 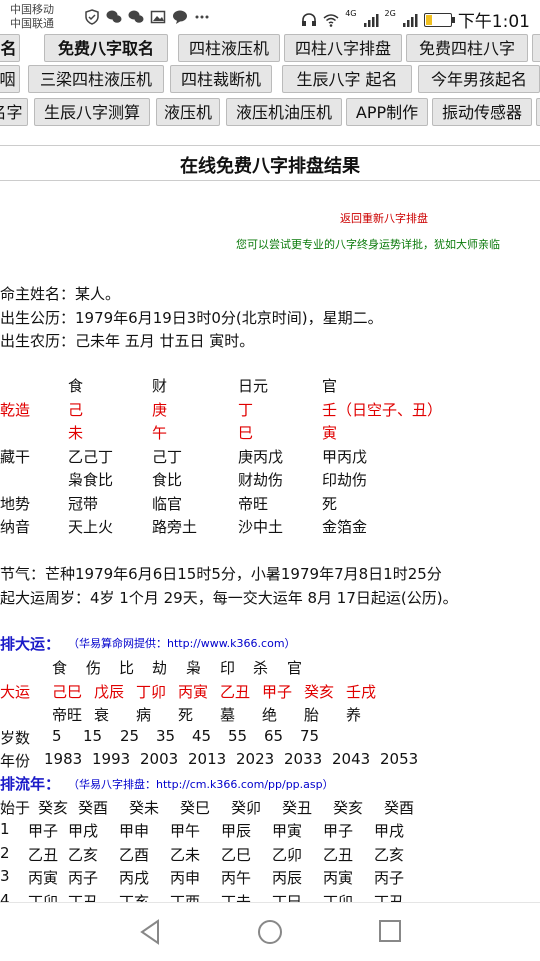 I want to click on dayun-age: 75, so click(x=310, y=736).